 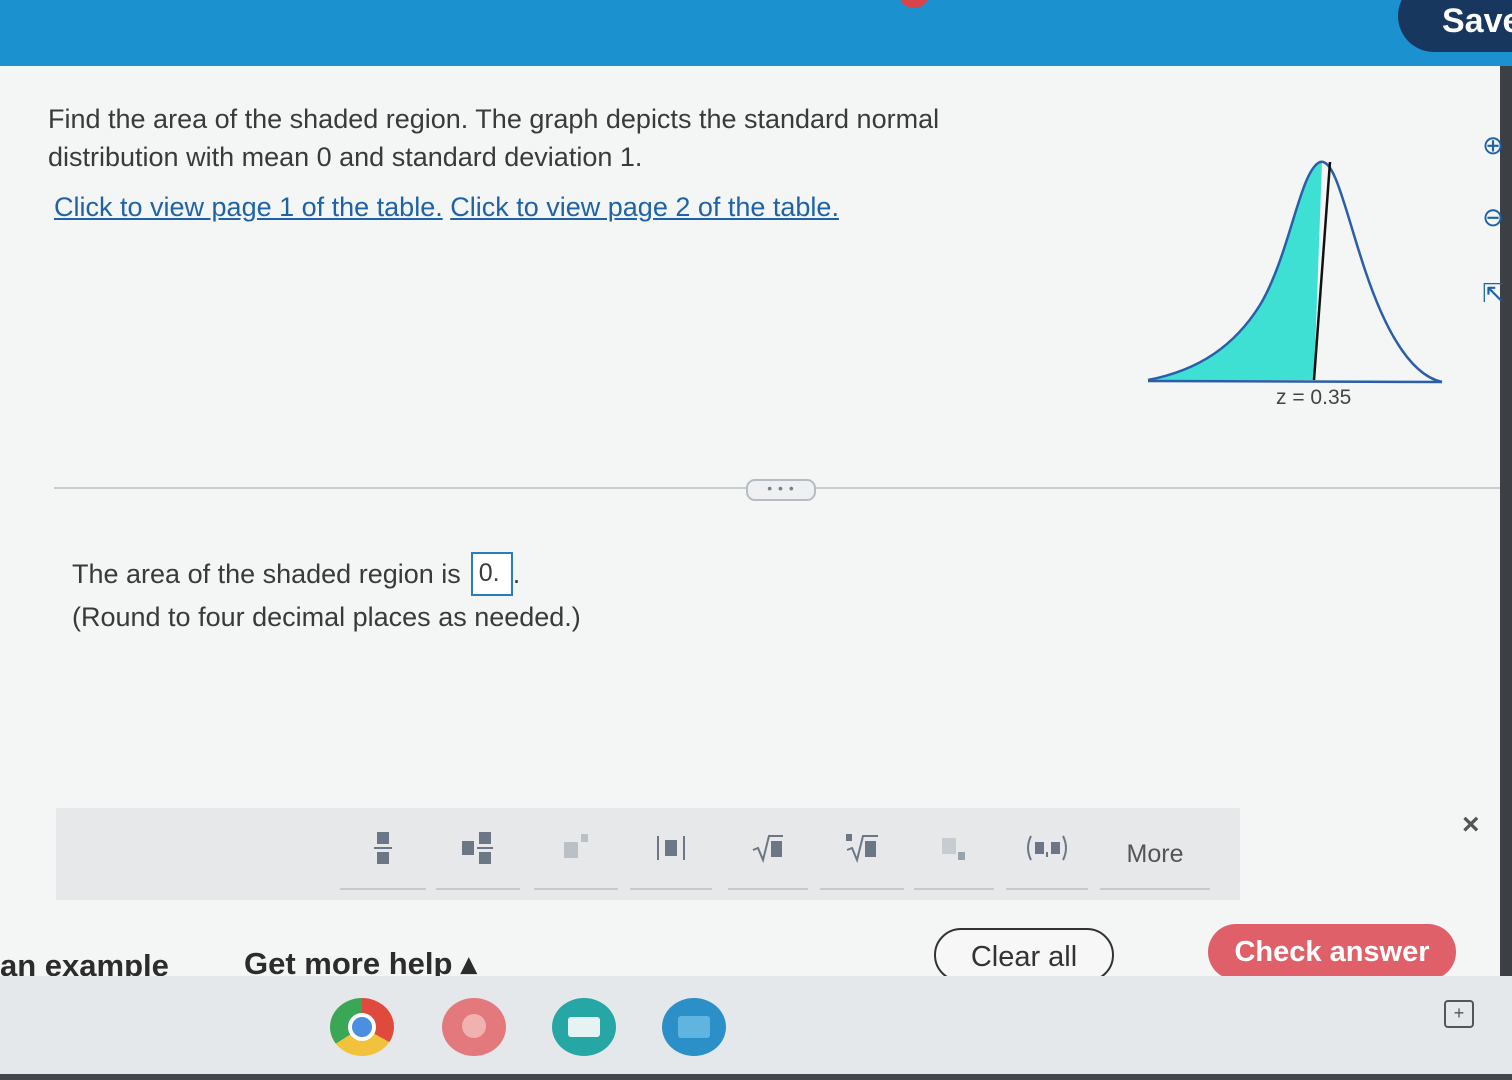 What do you see at coordinates (768, 860) in the screenshot?
I see `square-root-tool` at bounding box center [768, 860].